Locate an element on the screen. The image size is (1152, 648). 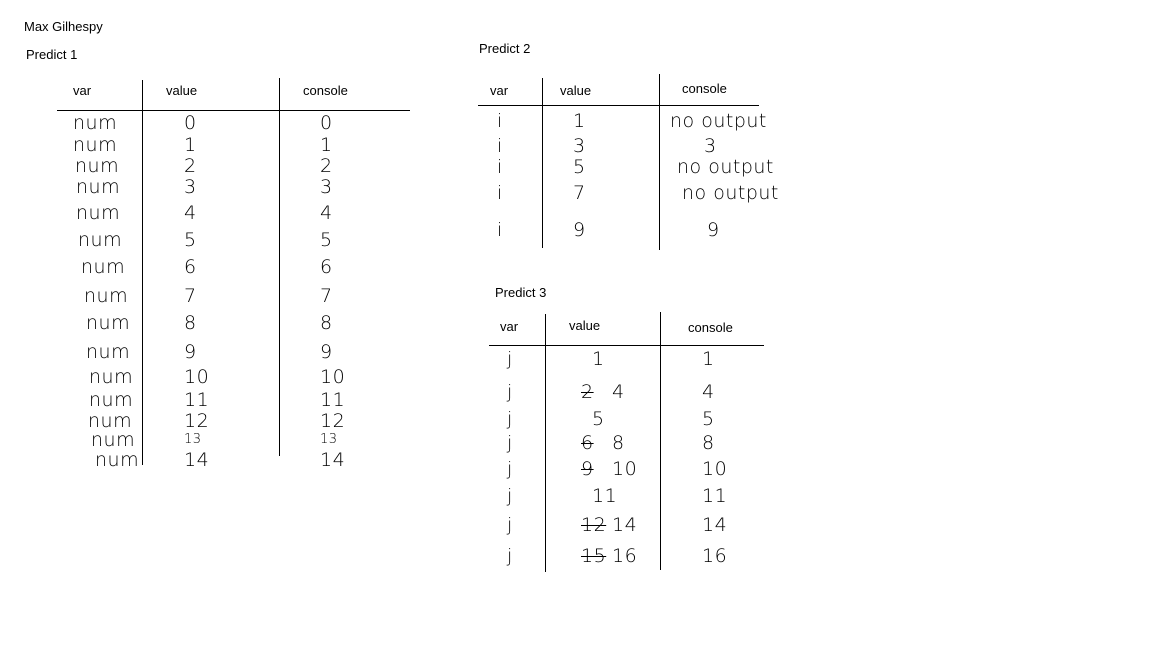
value-cell: 11 is located at coordinates (605, 496).